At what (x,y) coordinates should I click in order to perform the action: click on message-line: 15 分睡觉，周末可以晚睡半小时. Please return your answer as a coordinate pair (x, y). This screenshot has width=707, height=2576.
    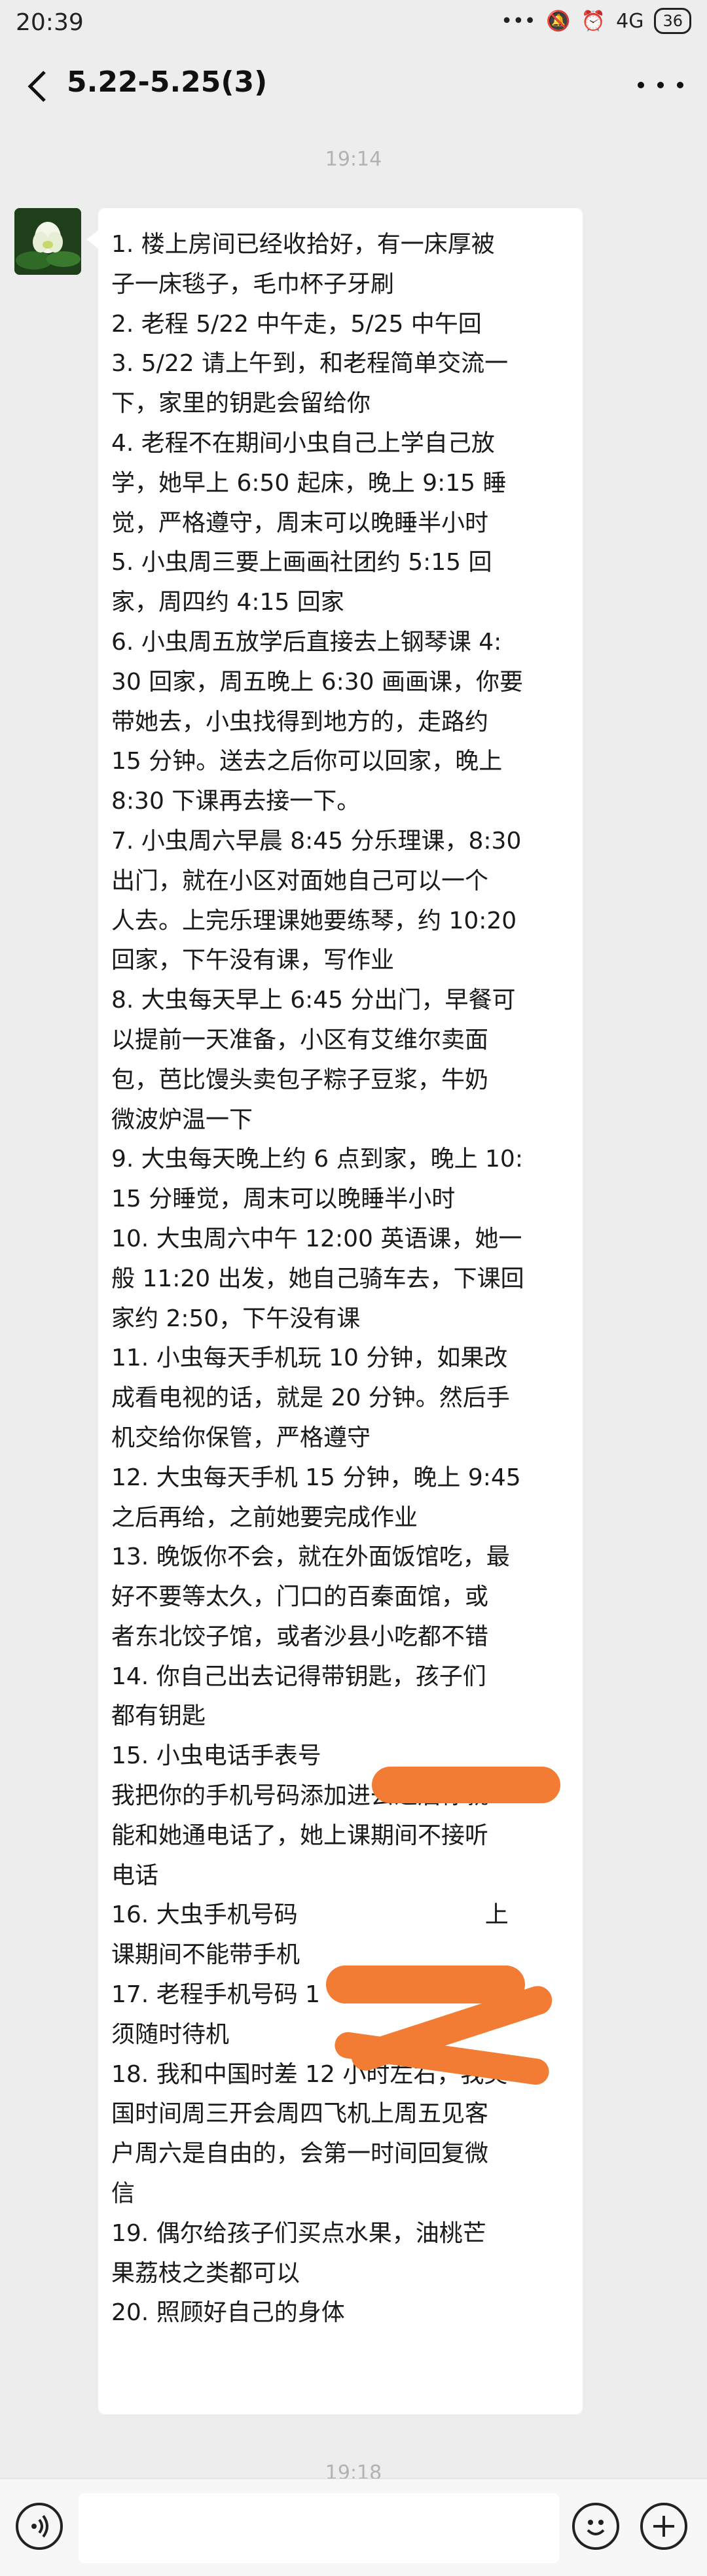
    Looking at the image, I should click on (283, 1199).